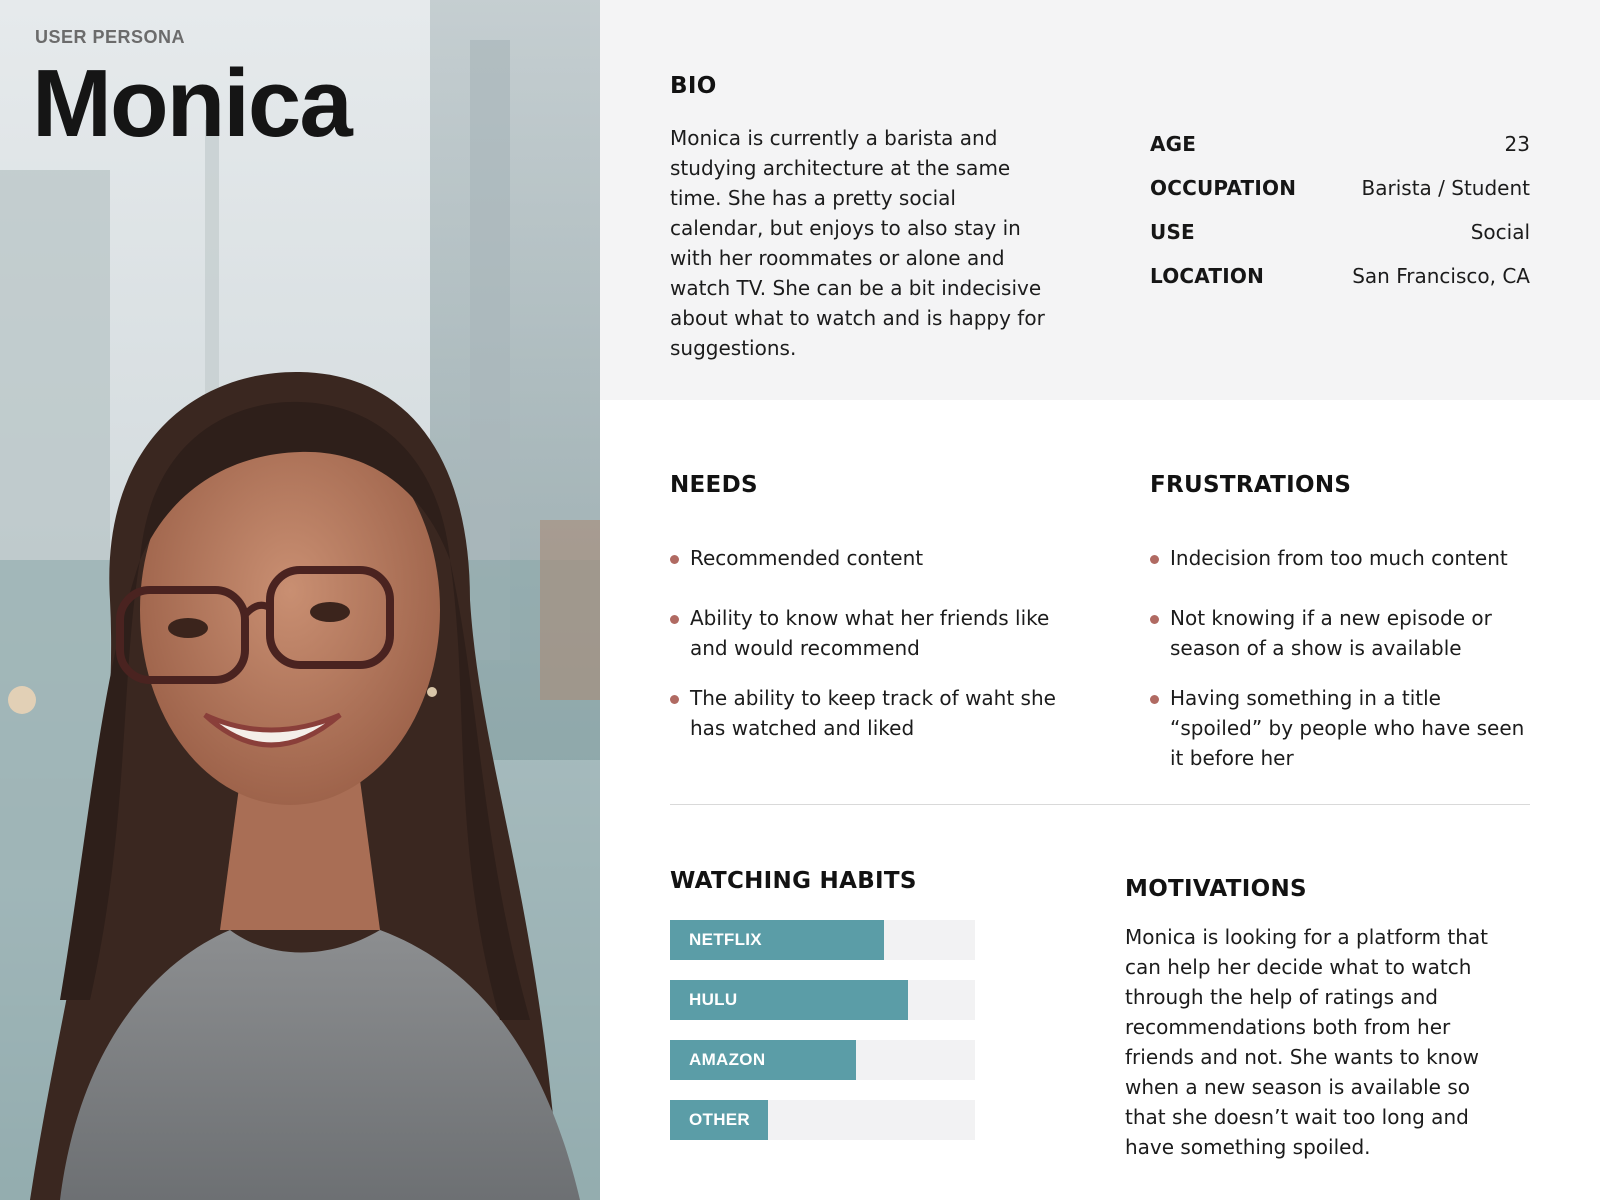 The width and height of the screenshot is (1600, 1200). What do you see at coordinates (1517, 144) in the screenshot?
I see `fact-value-age: 23` at bounding box center [1517, 144].